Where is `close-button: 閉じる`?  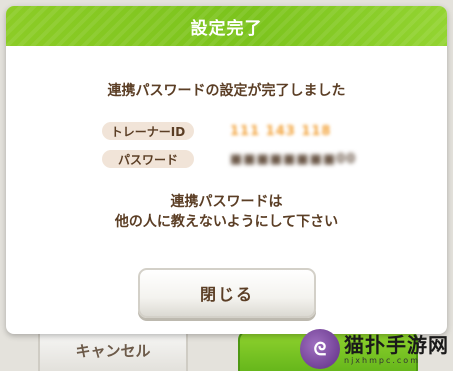
close-button: 閉じる is located at coordinates (227, 293).